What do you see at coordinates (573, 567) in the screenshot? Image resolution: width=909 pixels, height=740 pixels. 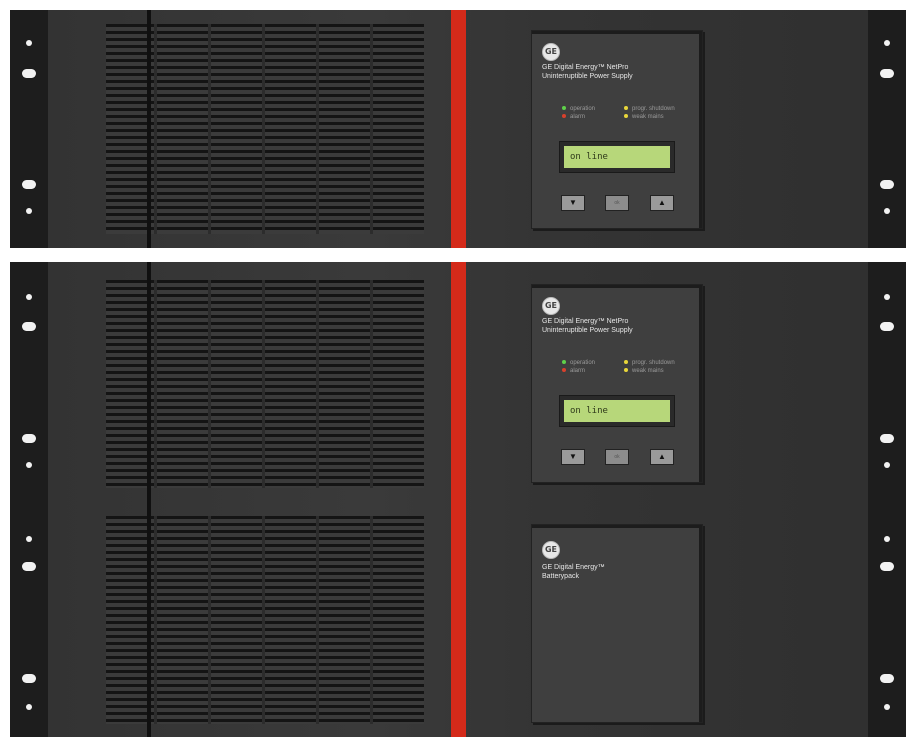 I see `brand-line-1: GE Digital Energy™` at bounding box center [573, 567].